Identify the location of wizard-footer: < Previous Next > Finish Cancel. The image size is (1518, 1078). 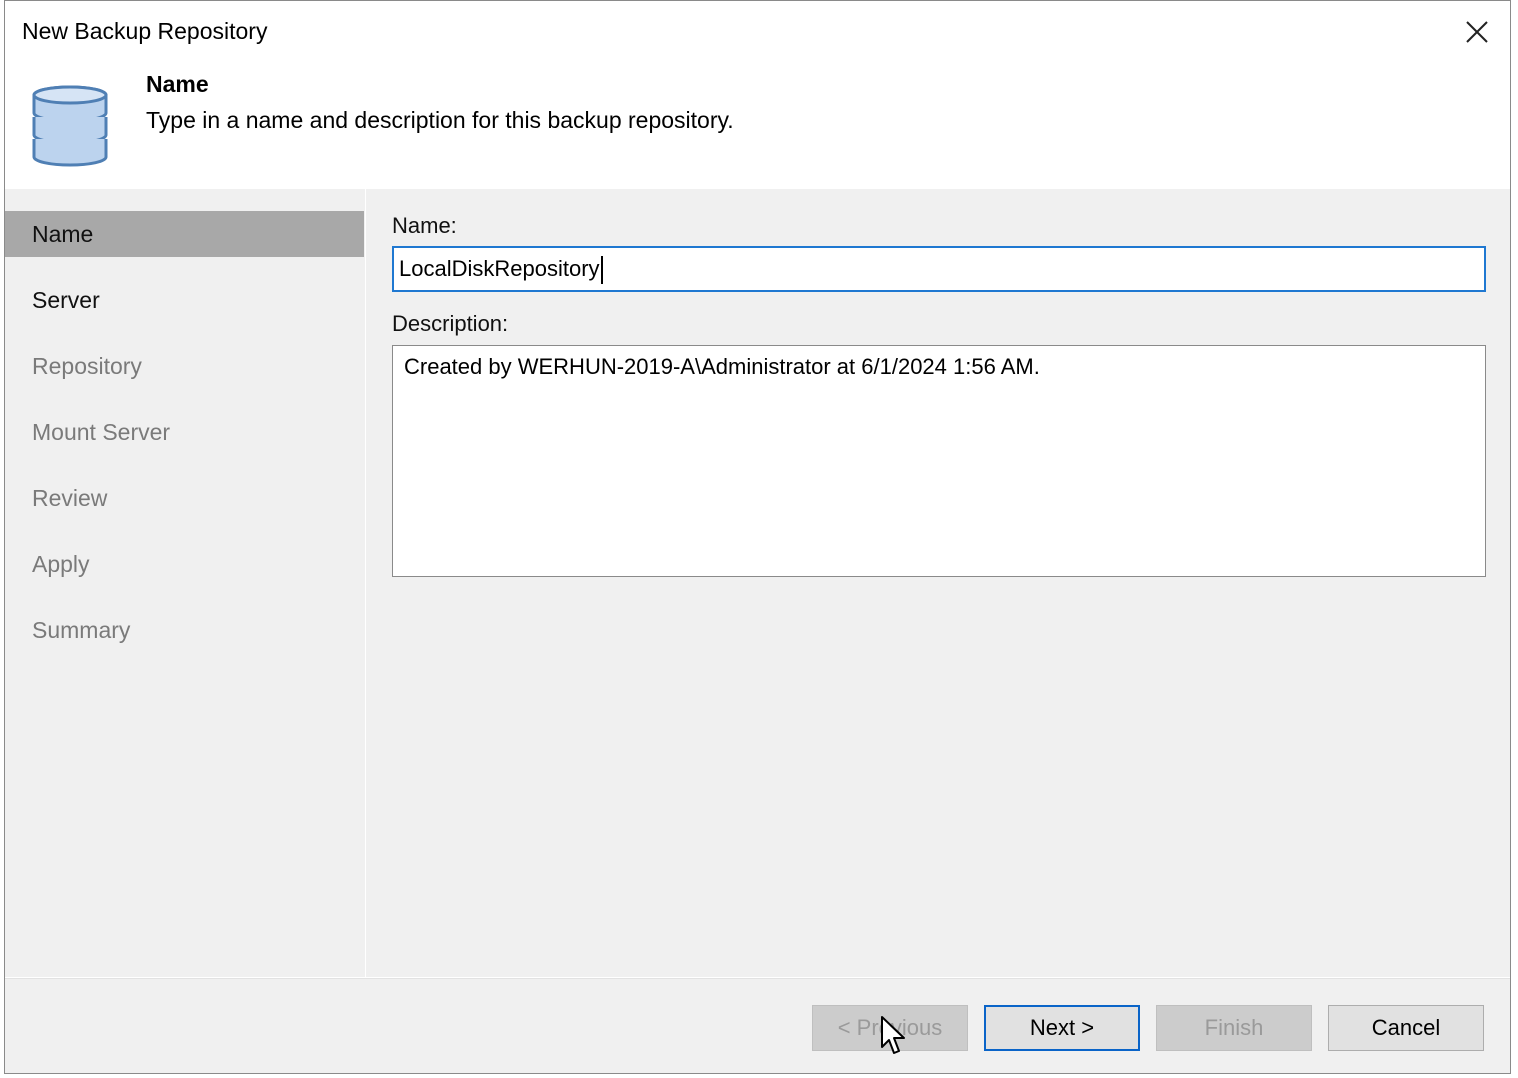
(757, 1025).